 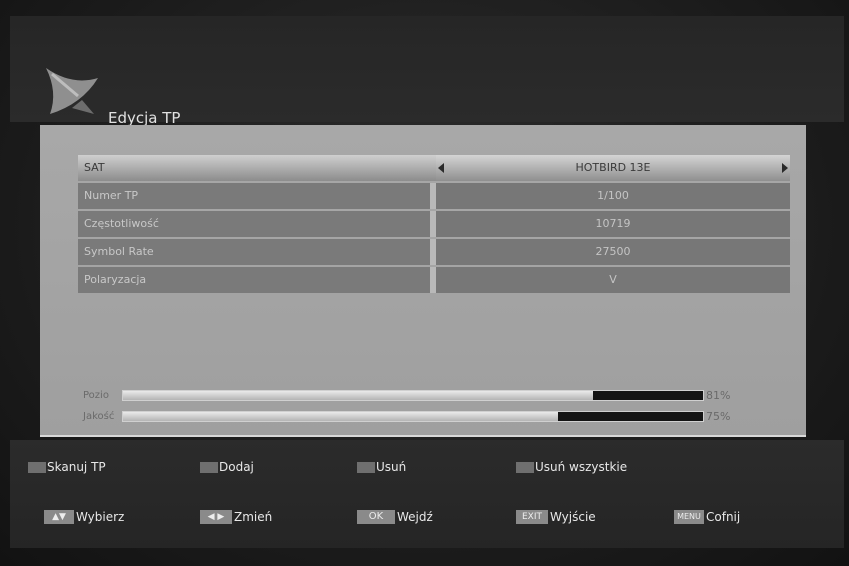 I want to click on select-hint: ▲▼ Wybierz, so click(x=84, y=517).